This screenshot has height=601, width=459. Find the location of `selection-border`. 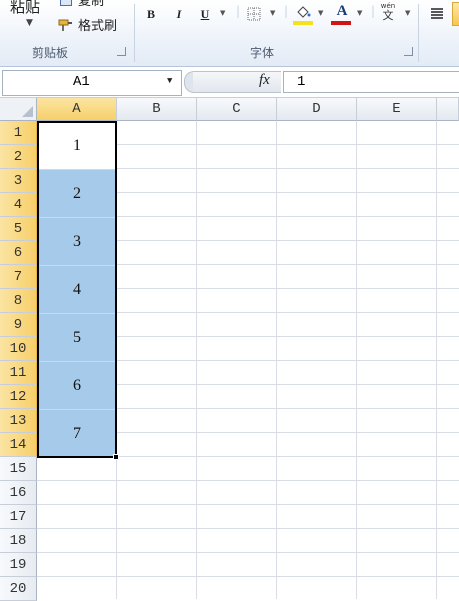

selection-border is located at coordinates (77, 289).